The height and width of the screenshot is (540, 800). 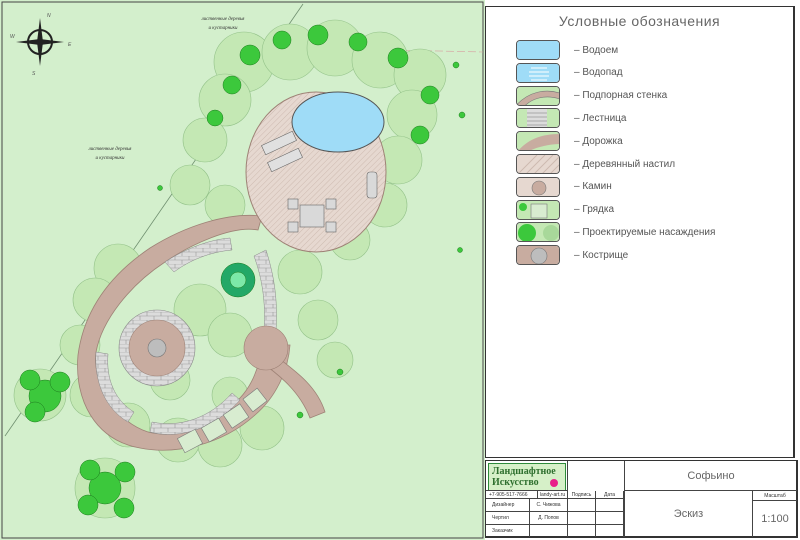 What do you see at coordinates (567, 50) in the screenshot?
I see `legend-item-pond: – Водоем` at bounding box center [567, 50].